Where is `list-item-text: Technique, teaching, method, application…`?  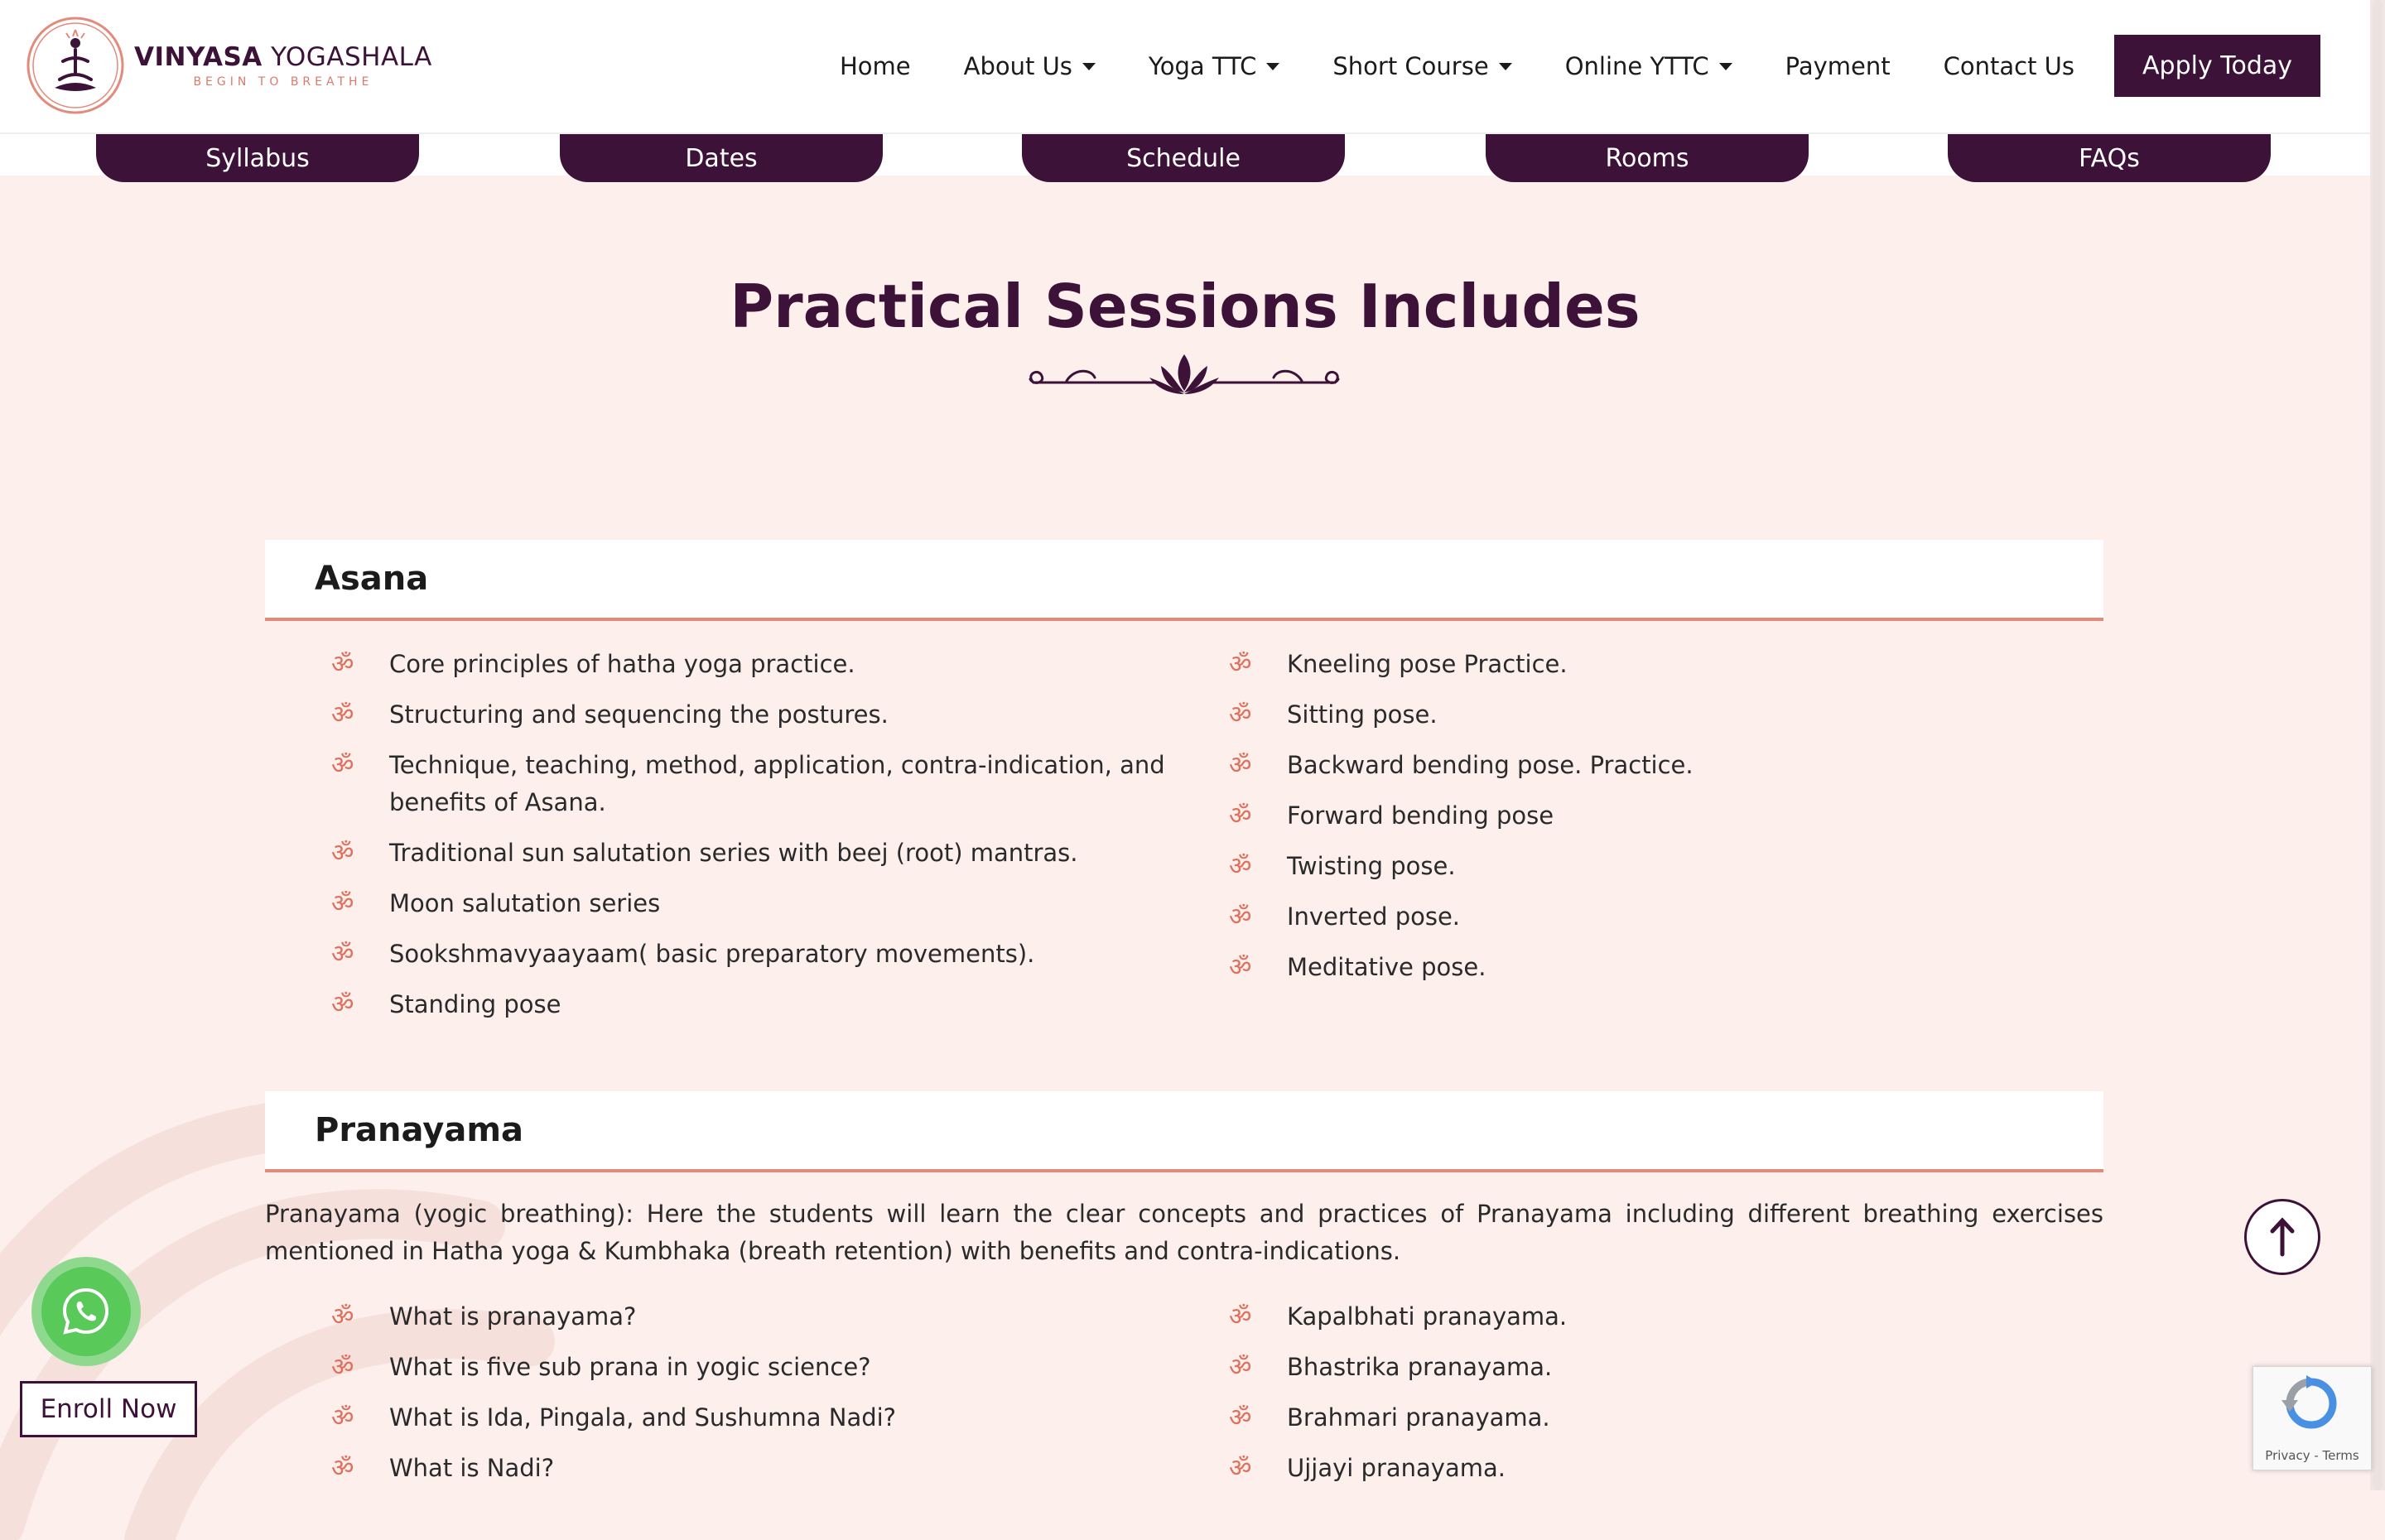 list-item-text: Technique, teaching, method, application… is located at coordinates (777, 784).